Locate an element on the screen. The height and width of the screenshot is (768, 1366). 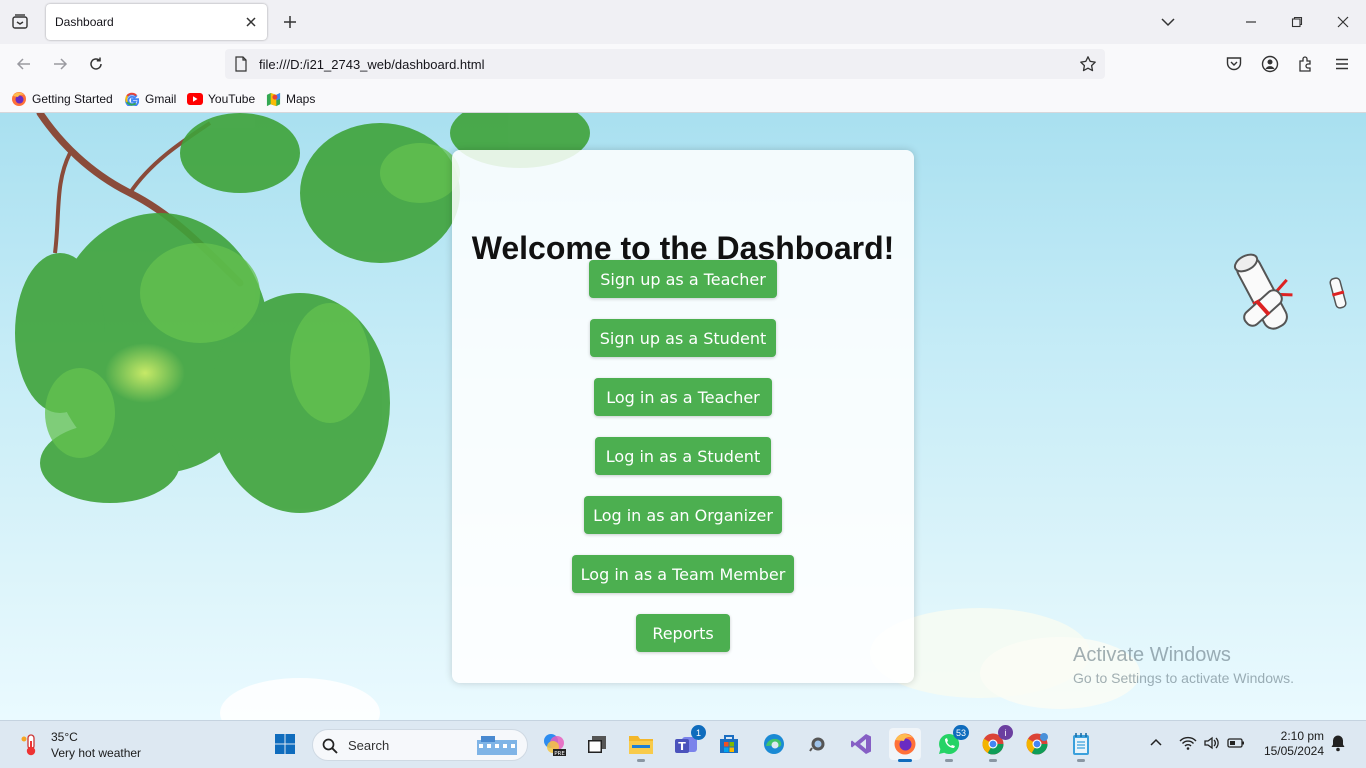
file-explorer-icon is located at coordinates (641, 745).